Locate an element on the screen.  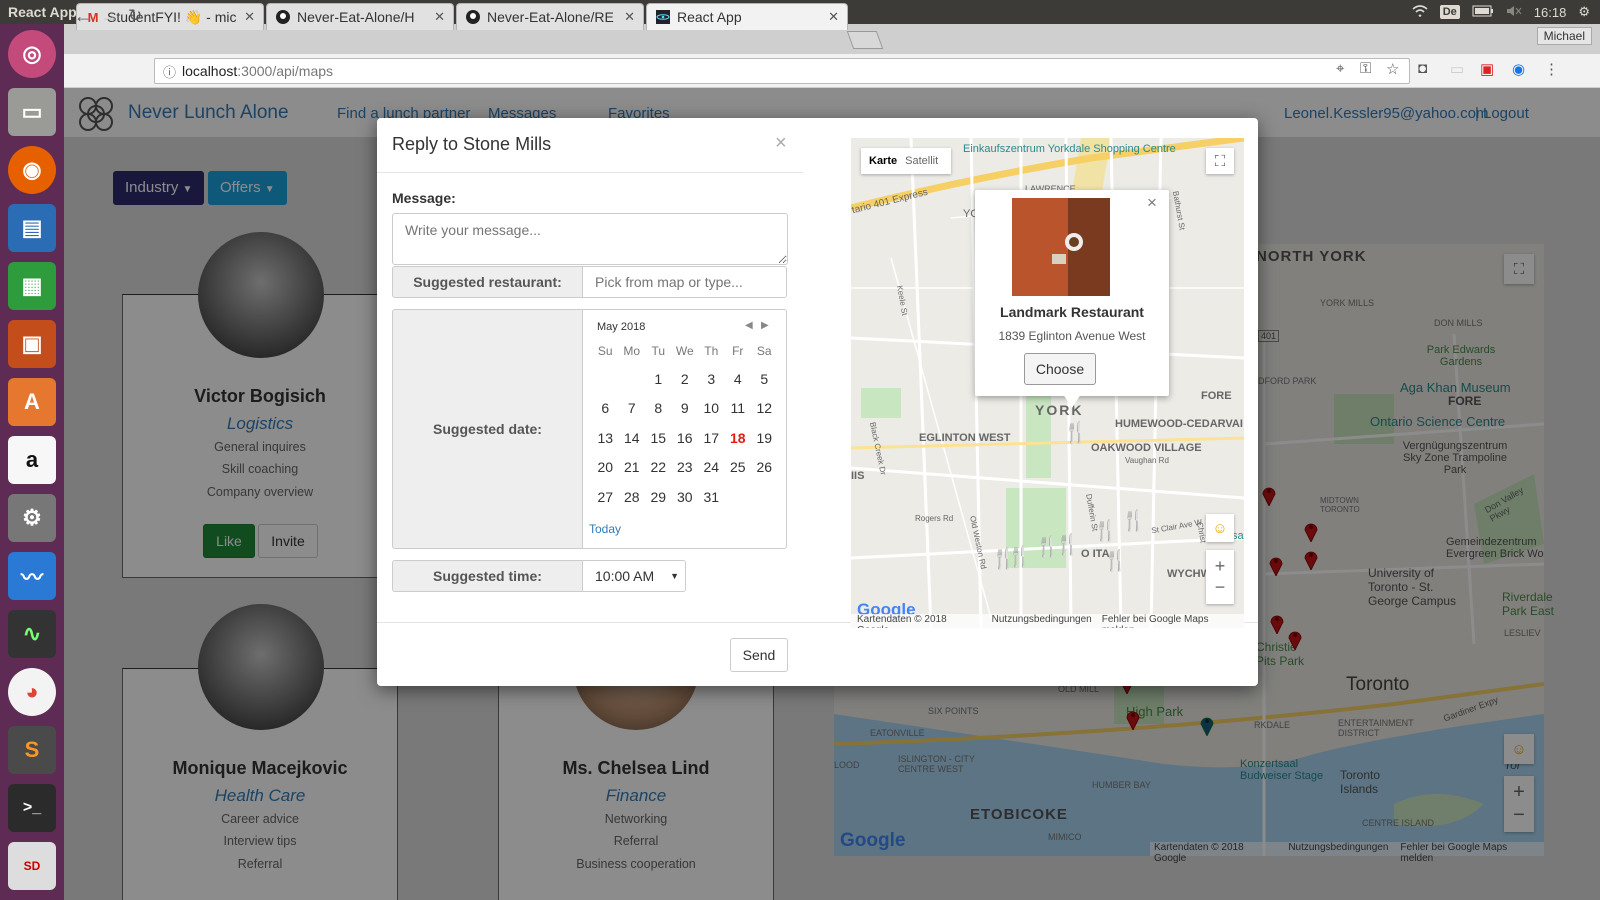
calendar-day: 31 is located at coordinates (711, 497).